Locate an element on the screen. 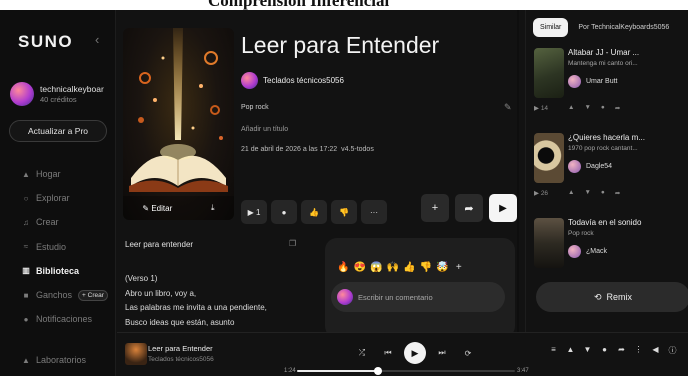  sidebar-item-explore: ○ Explorar is located at coordinates (58, 198).